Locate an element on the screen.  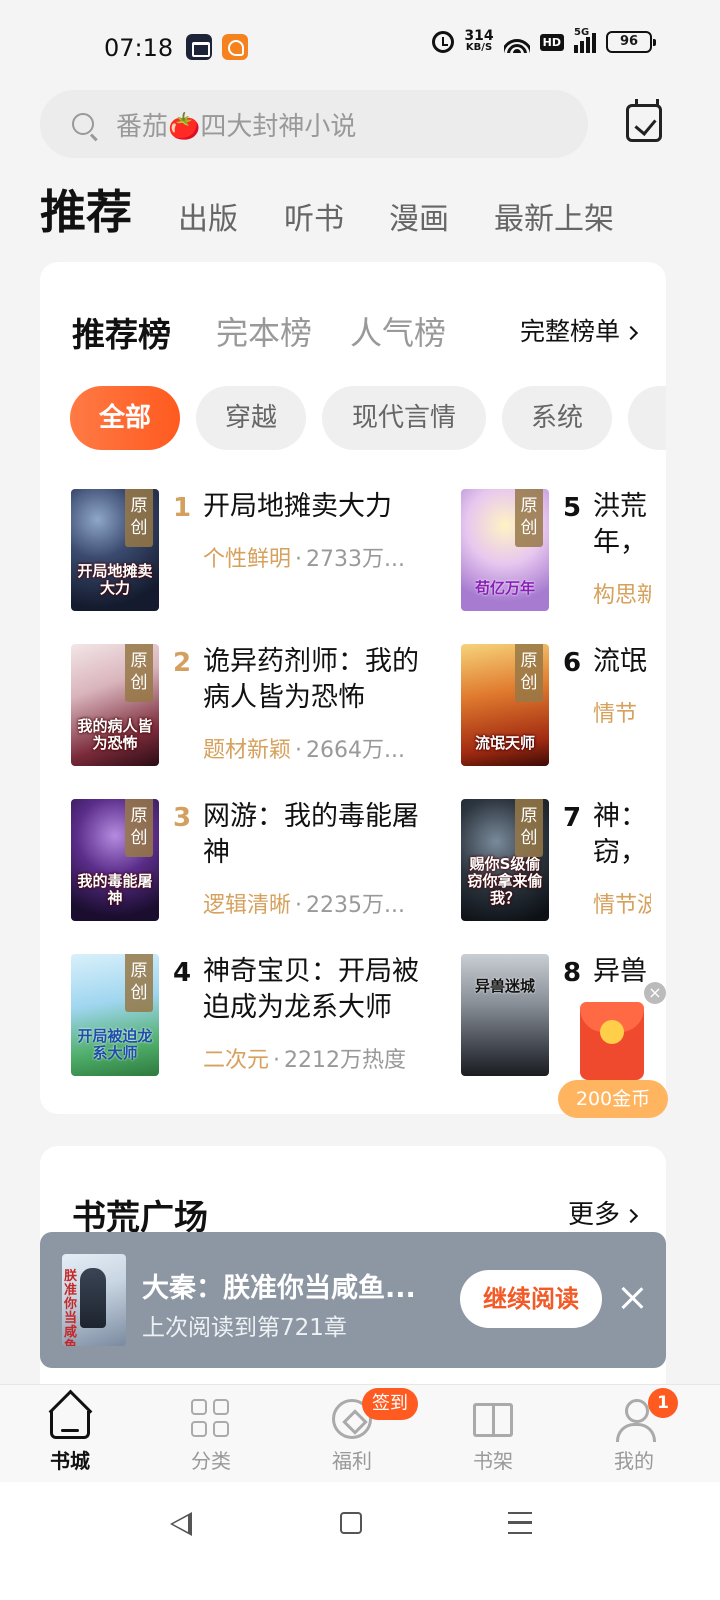
sign-in-badge: 签到 is located at coordinates (390, 1404).